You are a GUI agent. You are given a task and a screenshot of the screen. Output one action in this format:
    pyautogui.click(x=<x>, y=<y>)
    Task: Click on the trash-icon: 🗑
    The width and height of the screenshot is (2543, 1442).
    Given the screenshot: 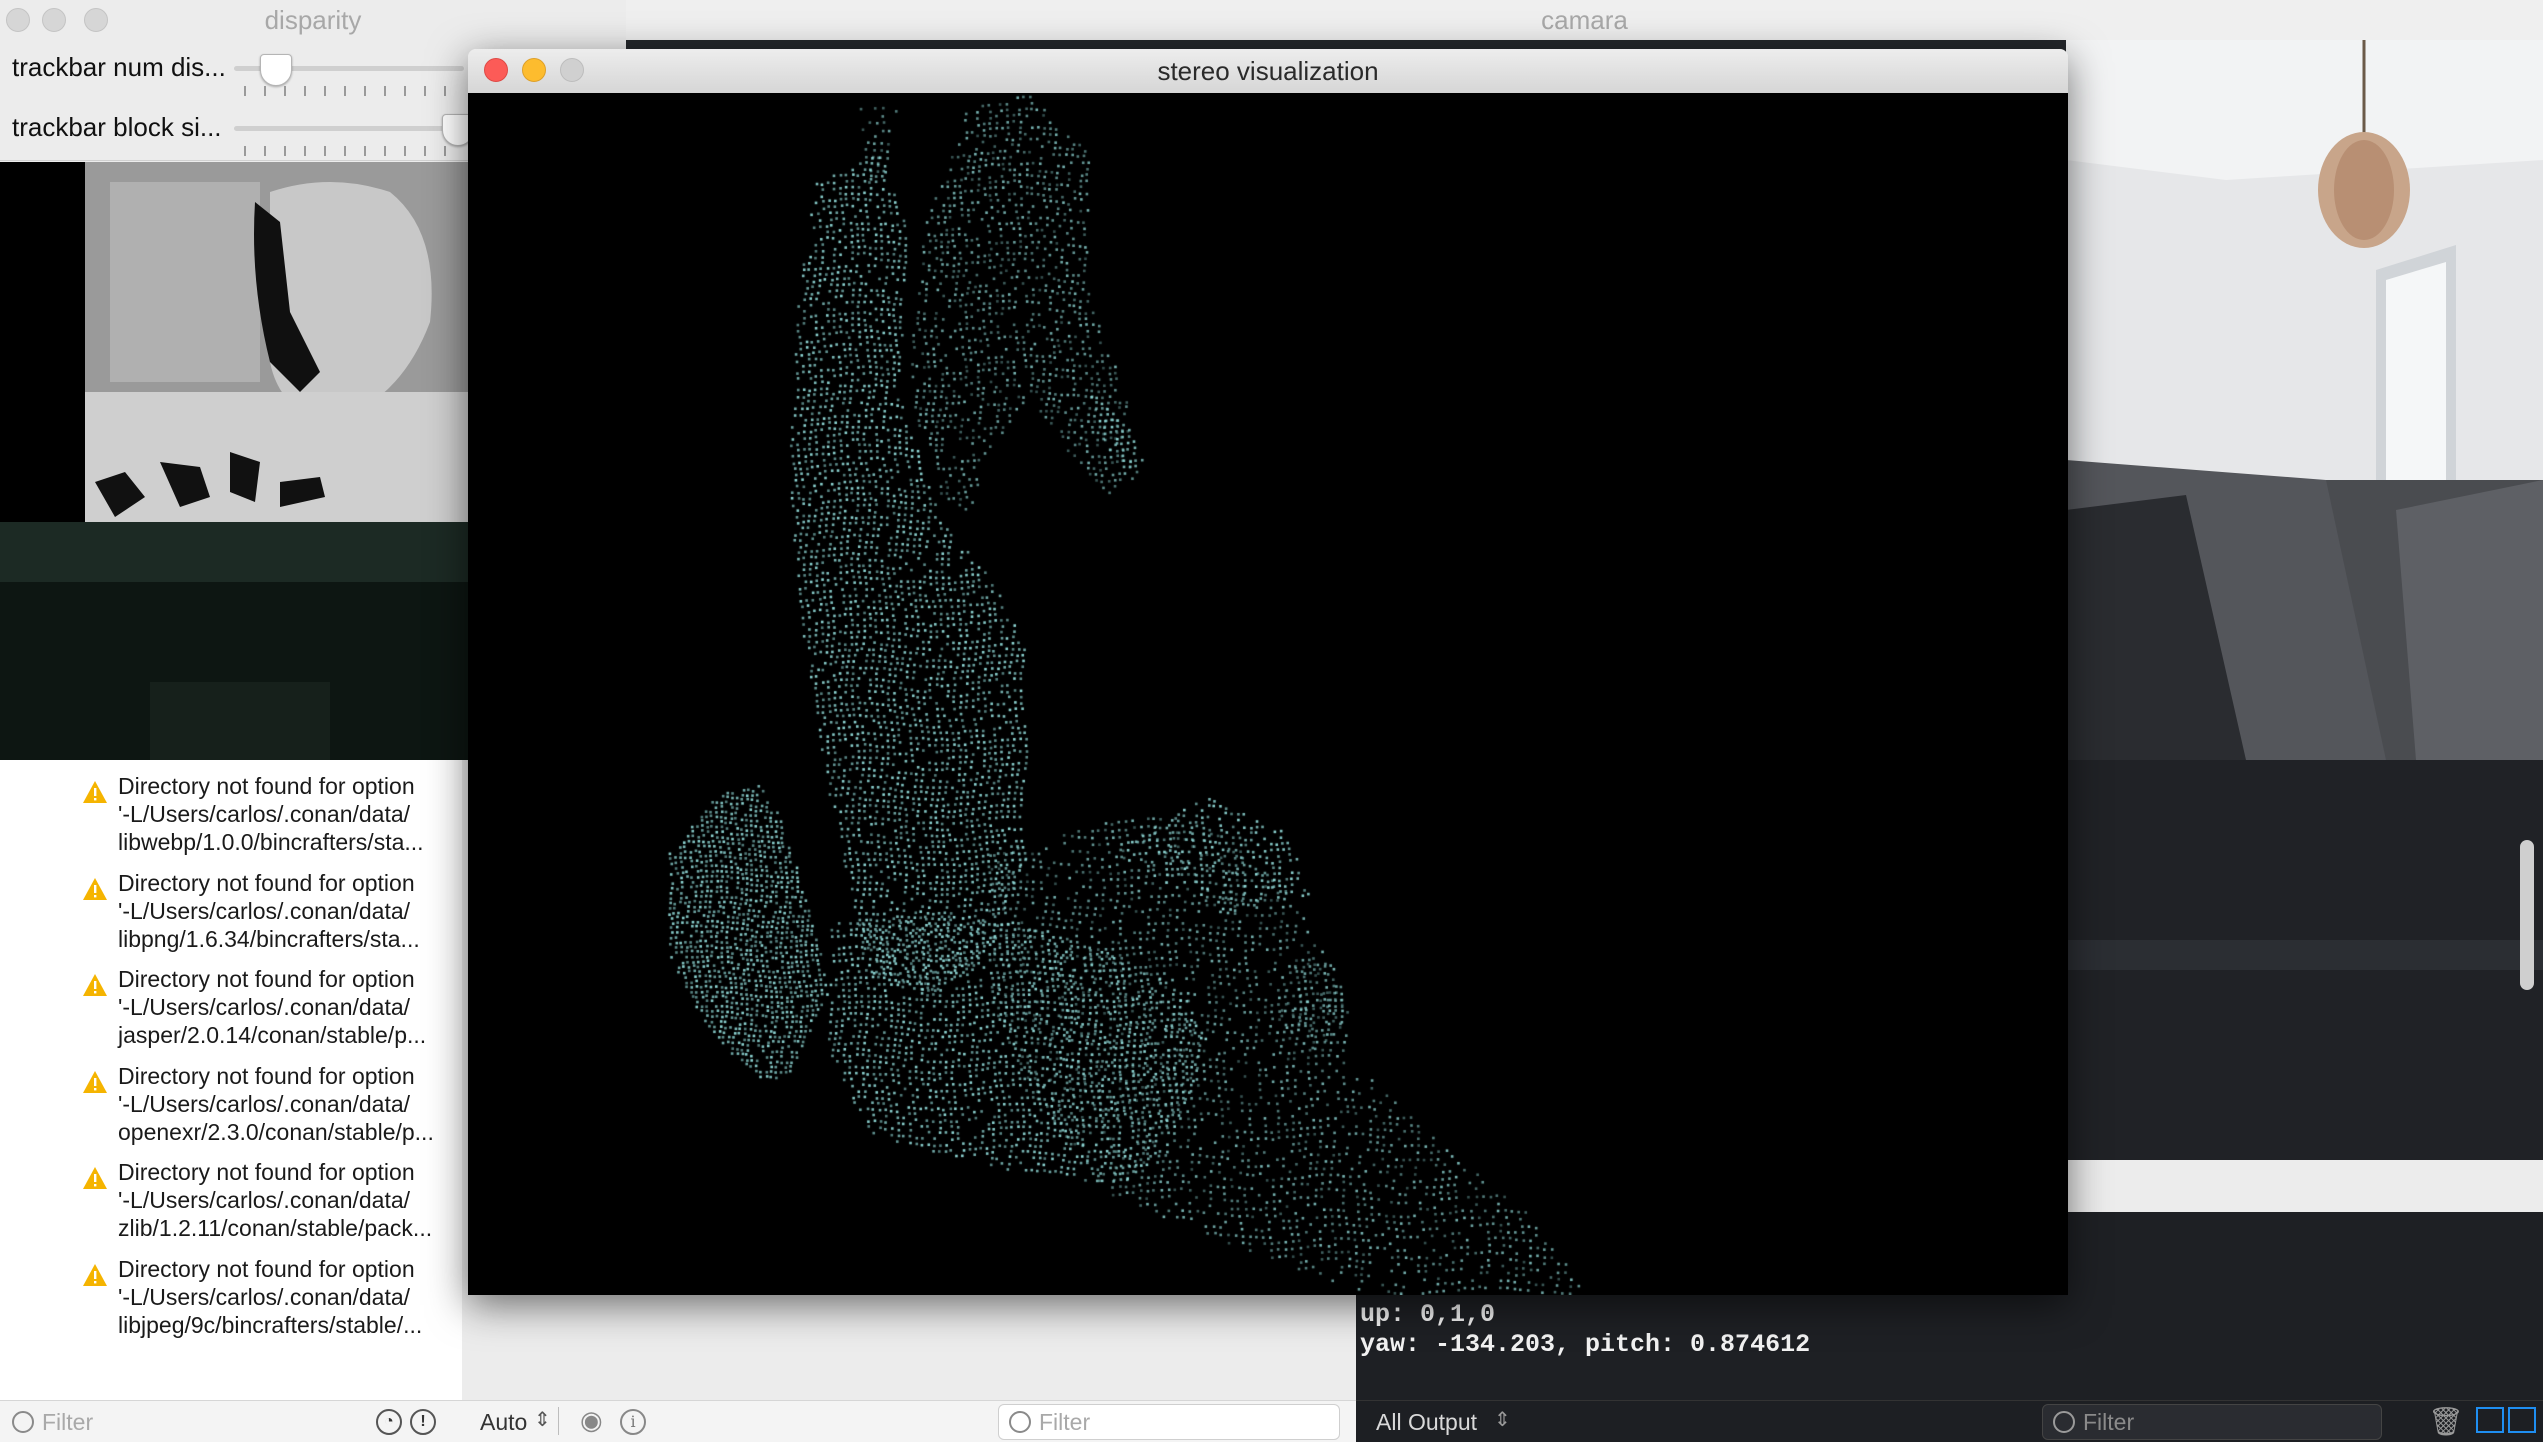 What is the action you would take?
    pyautogui.click(x=2446, y=1421)
    